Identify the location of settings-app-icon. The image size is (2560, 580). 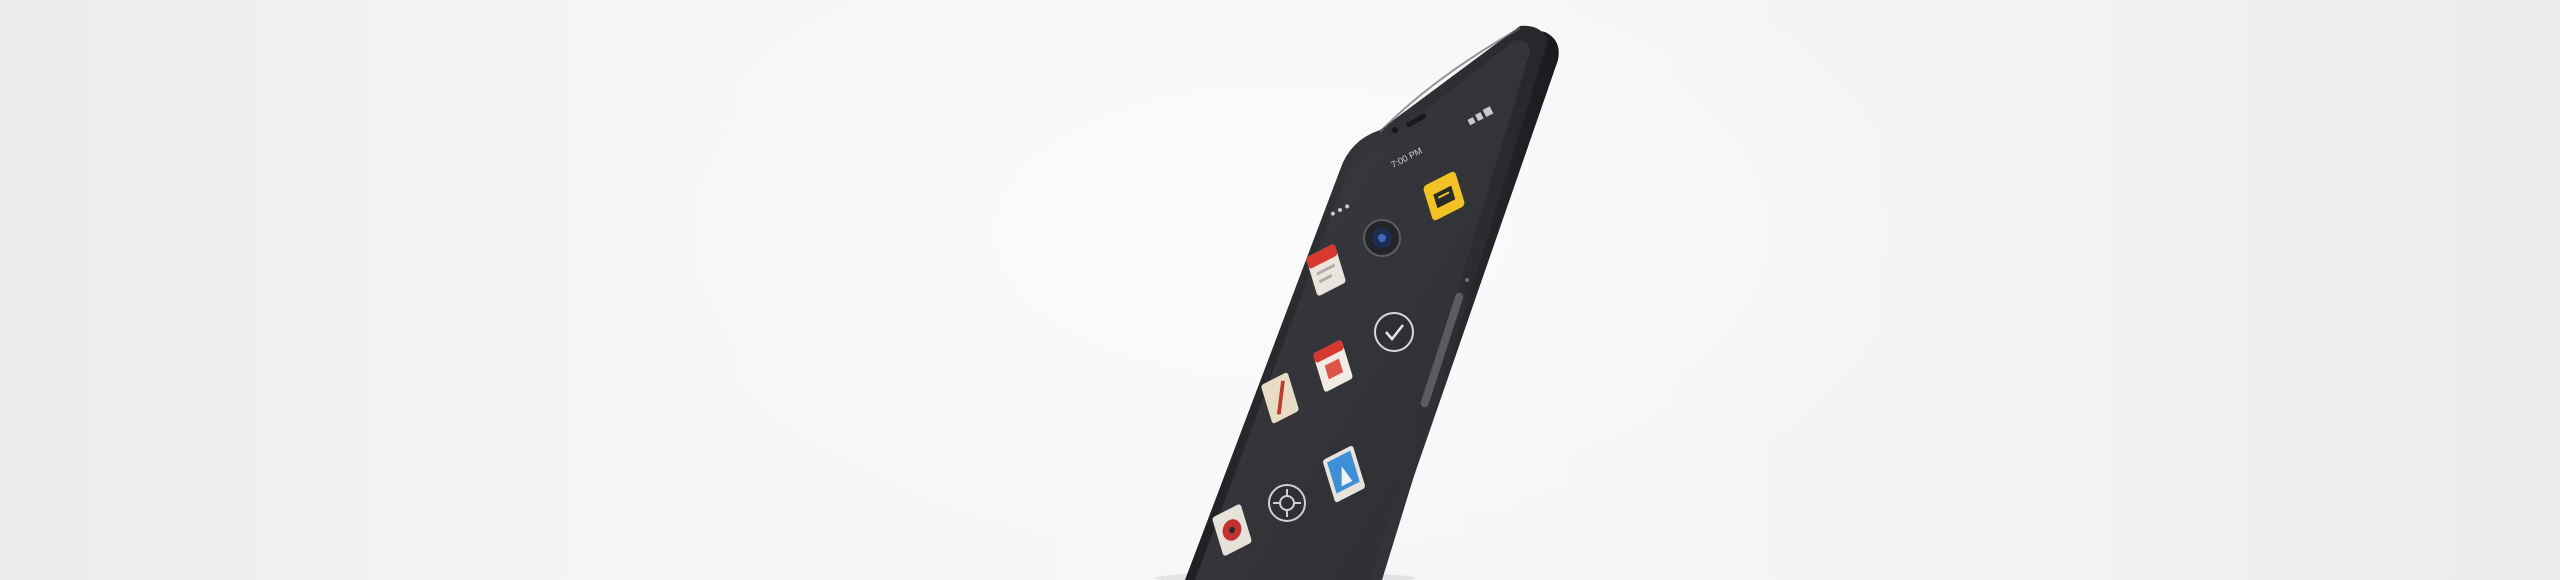
(1287, 503).